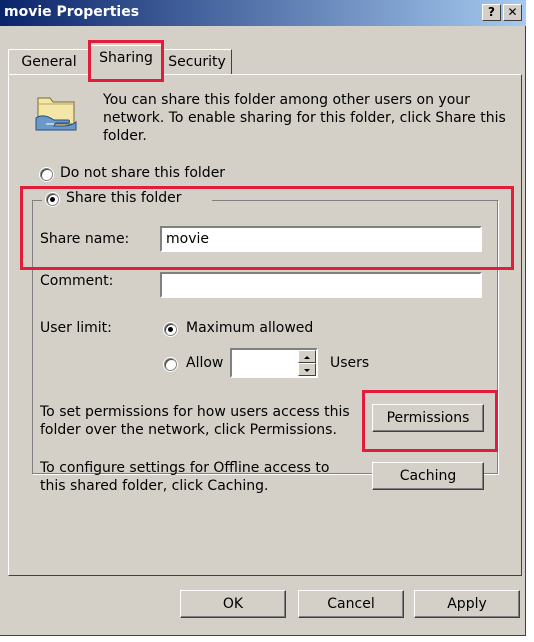 The image size is (534, 642). I want to click on comment-field, so click(321, 285).